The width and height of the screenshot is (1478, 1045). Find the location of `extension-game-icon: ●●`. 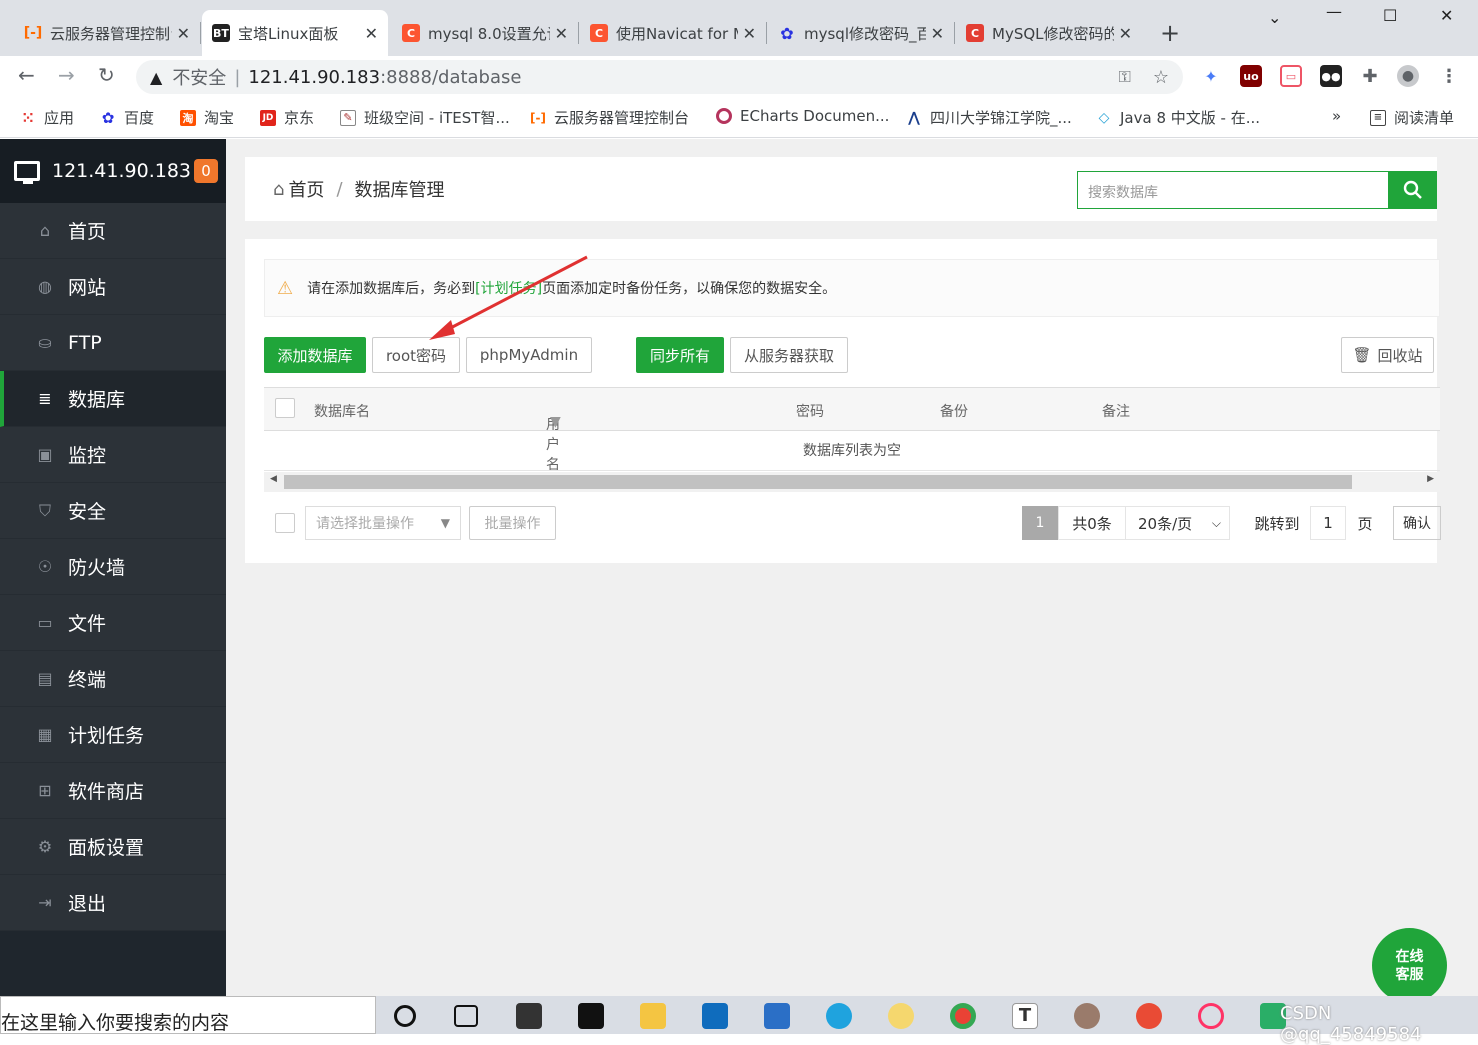

extension-game-icon: ●● is located at coordinates (1331, 76).